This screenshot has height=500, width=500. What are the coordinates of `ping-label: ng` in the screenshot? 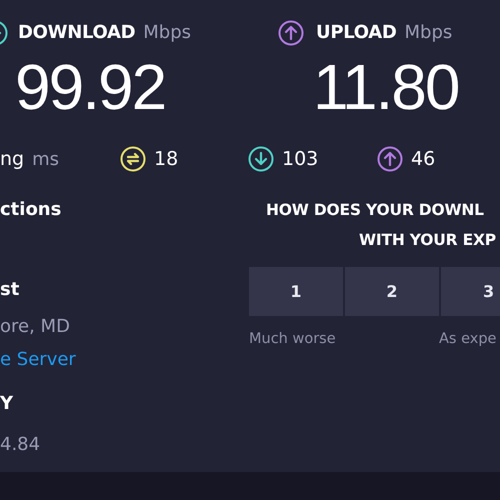 It's located at (12, 159).